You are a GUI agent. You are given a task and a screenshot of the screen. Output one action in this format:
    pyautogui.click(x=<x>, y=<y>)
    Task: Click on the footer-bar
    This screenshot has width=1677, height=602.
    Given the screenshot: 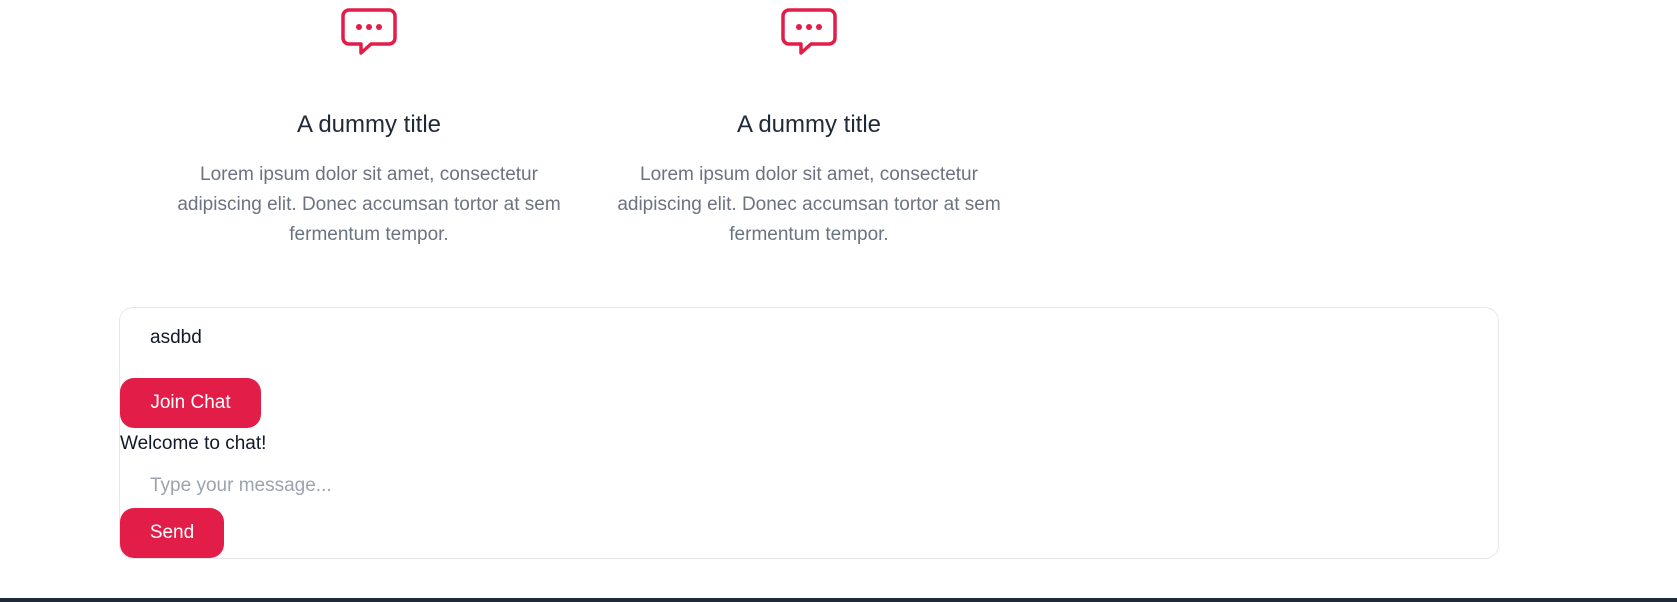 What is the action you would take?
    pyautogui.click(x=838, y=600)
    